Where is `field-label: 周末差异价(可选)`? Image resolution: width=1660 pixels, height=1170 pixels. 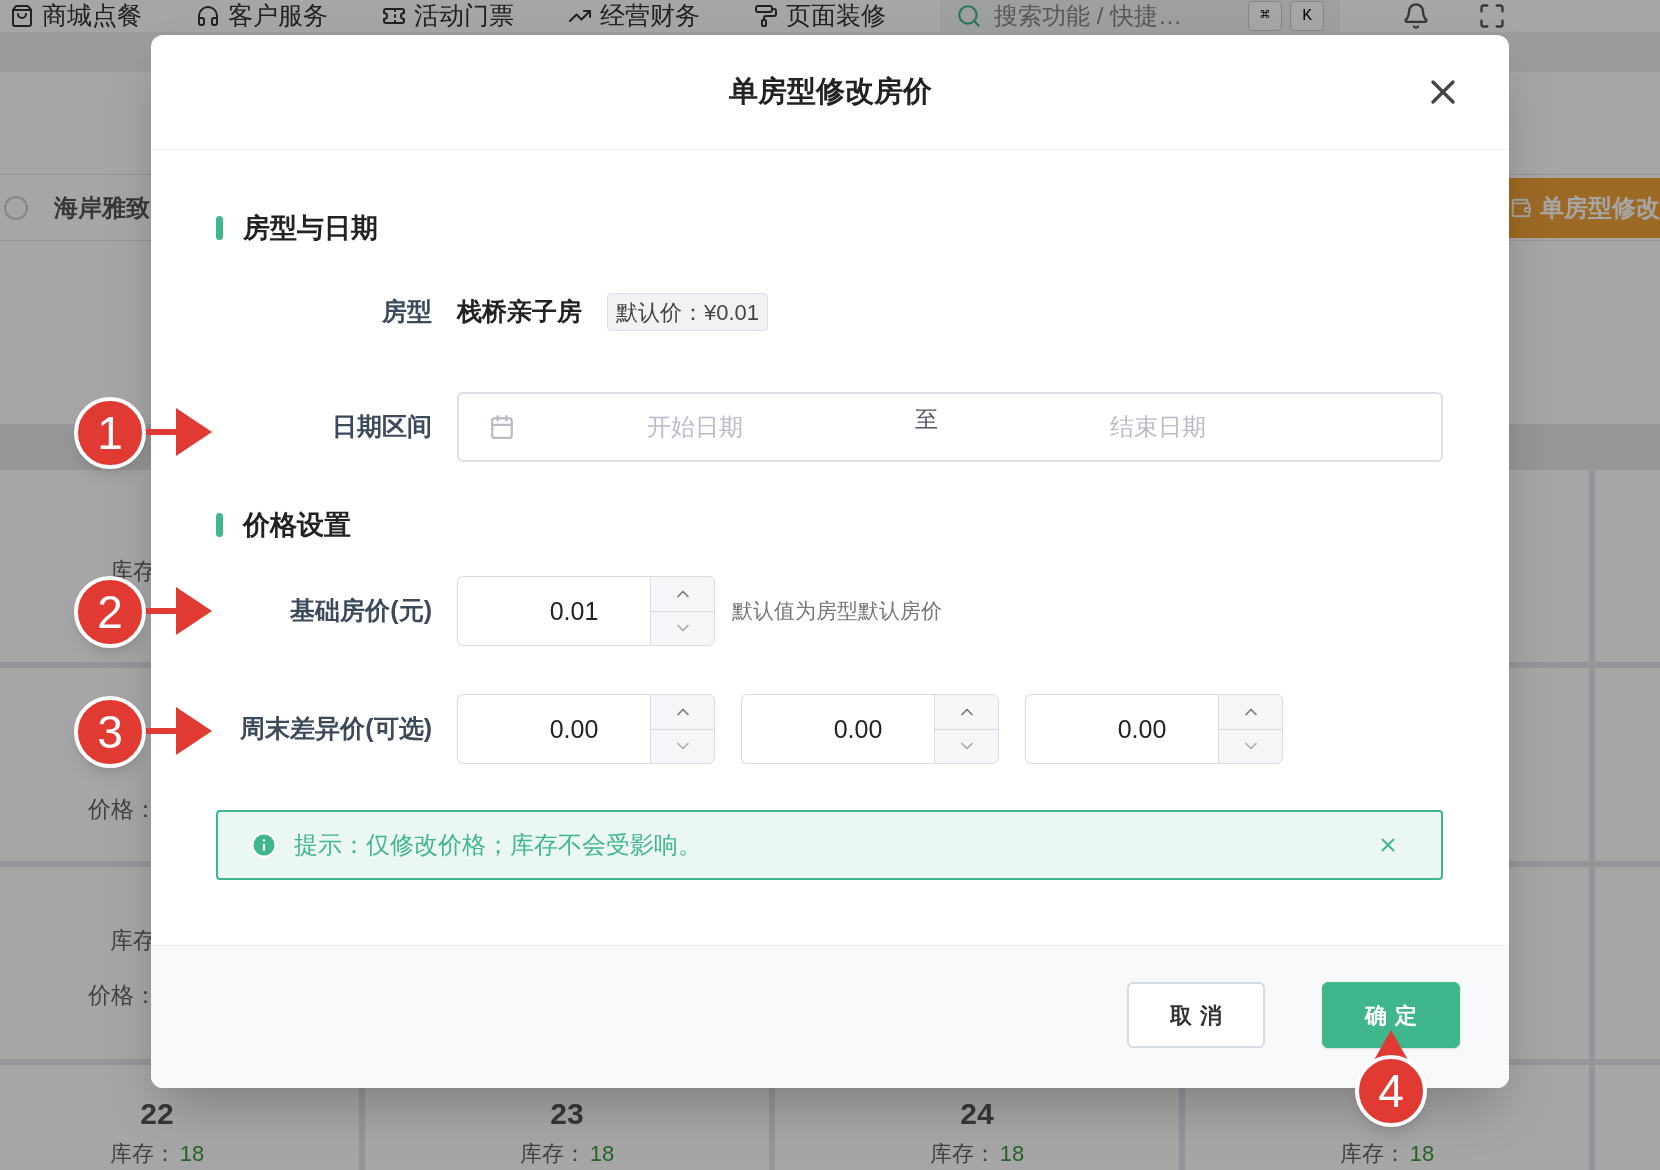
field-label: 周末差异价(可选) is located at coordinates (336, 729).